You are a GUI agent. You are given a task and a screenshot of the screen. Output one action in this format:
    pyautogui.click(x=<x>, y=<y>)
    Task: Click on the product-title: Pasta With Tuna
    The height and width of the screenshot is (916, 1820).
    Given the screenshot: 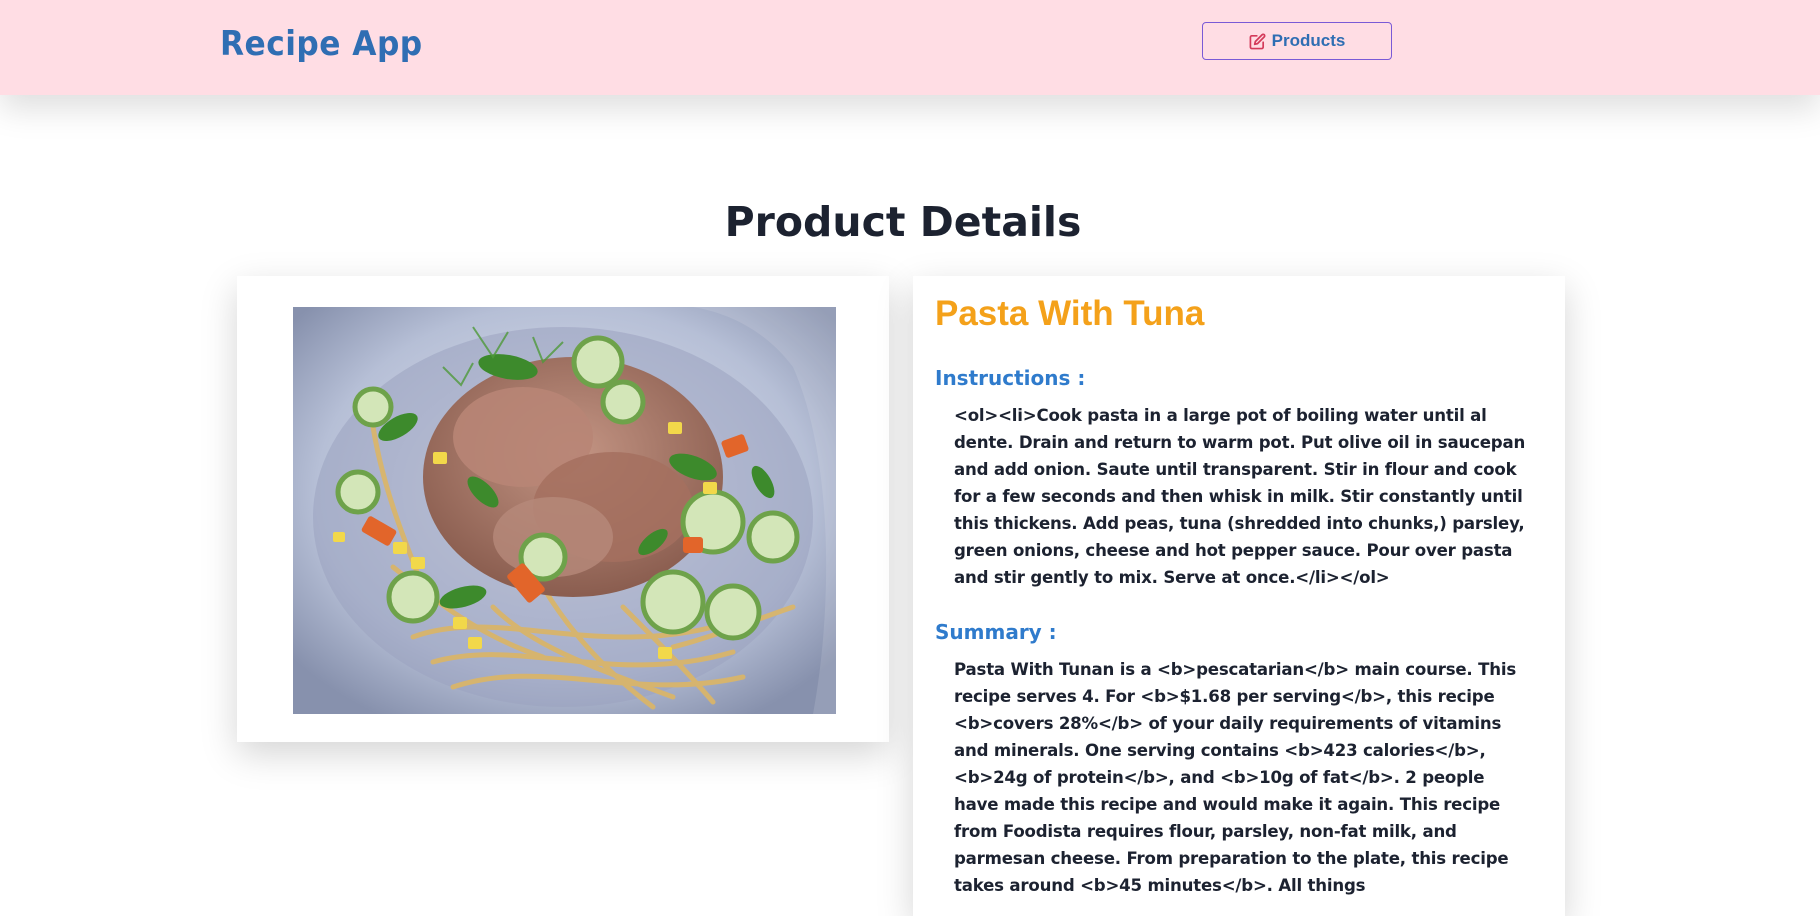 What is the action you would take?
    pyautogui.click(x=1070, y=313)
    